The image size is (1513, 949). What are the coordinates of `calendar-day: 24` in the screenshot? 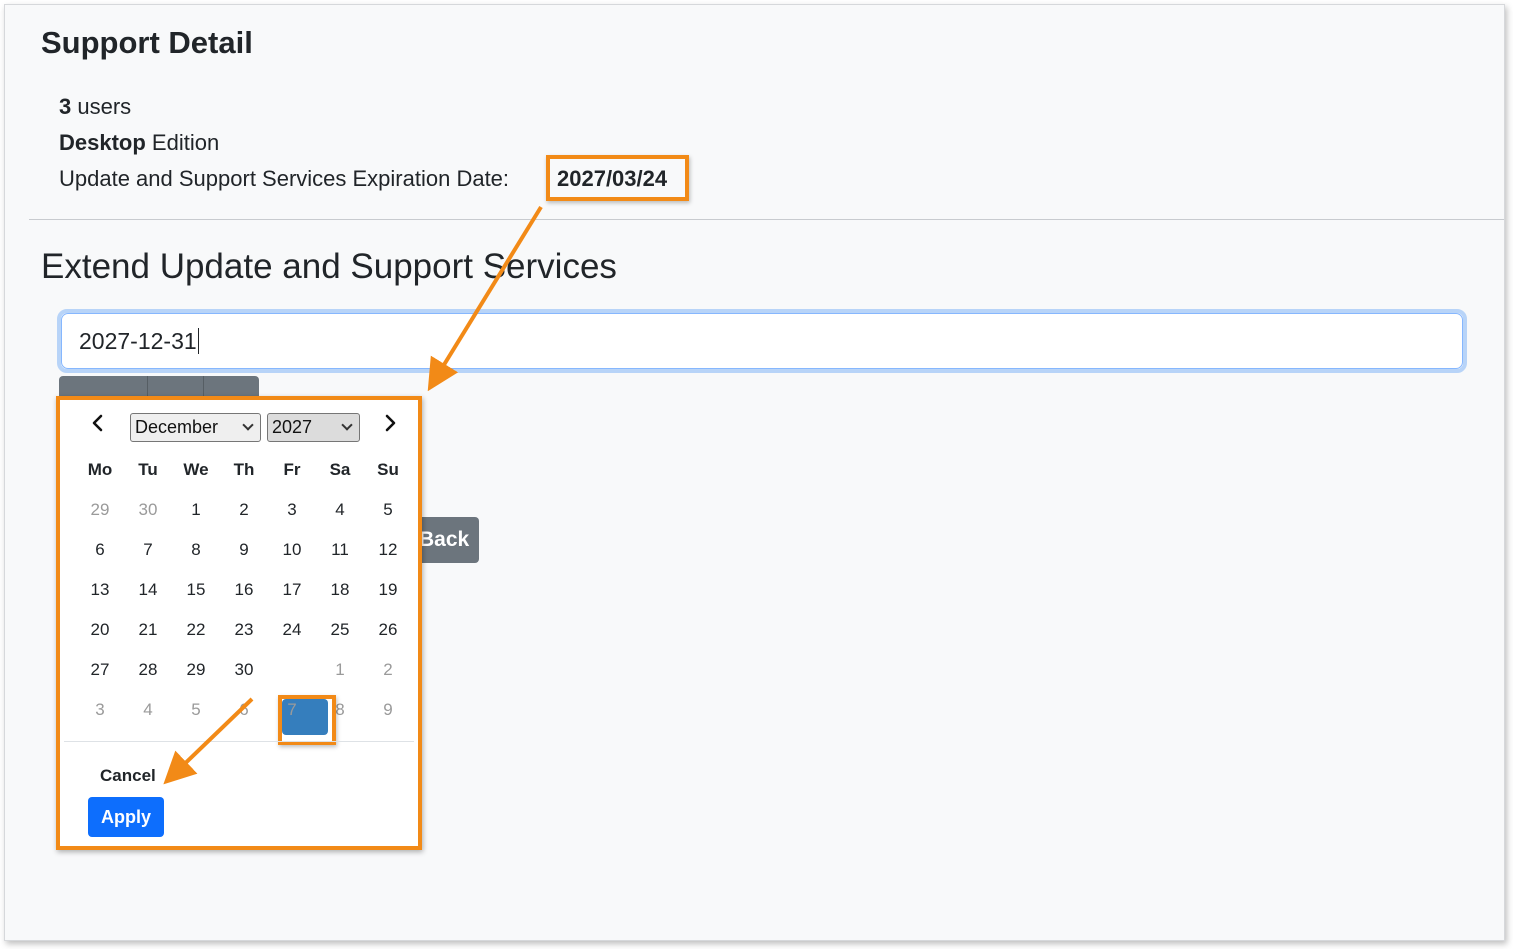 It's located at (292, 630).